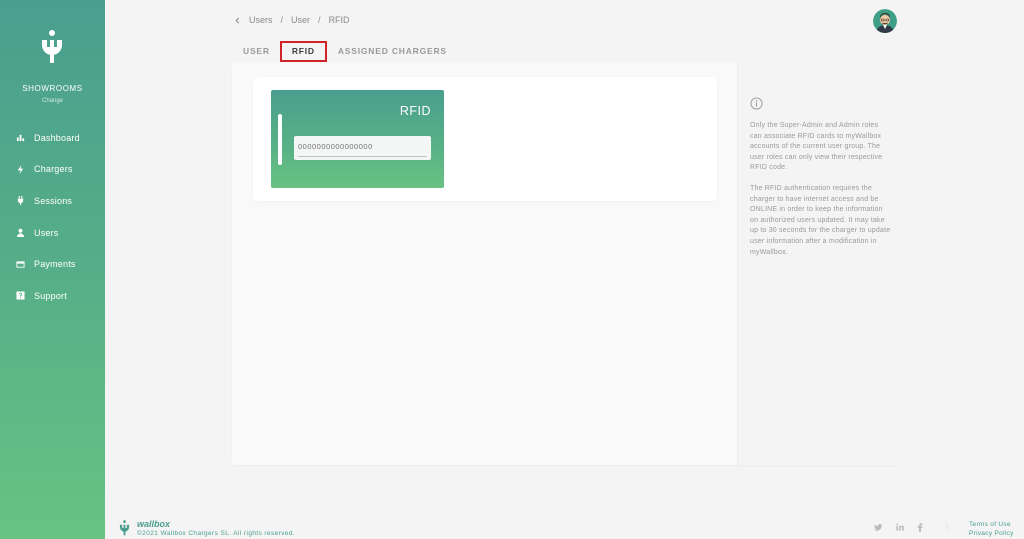  What do you see at coordinates (20, 264) in the screenshot?
I see `credit-card-icon` at bounding box center [20, 264].